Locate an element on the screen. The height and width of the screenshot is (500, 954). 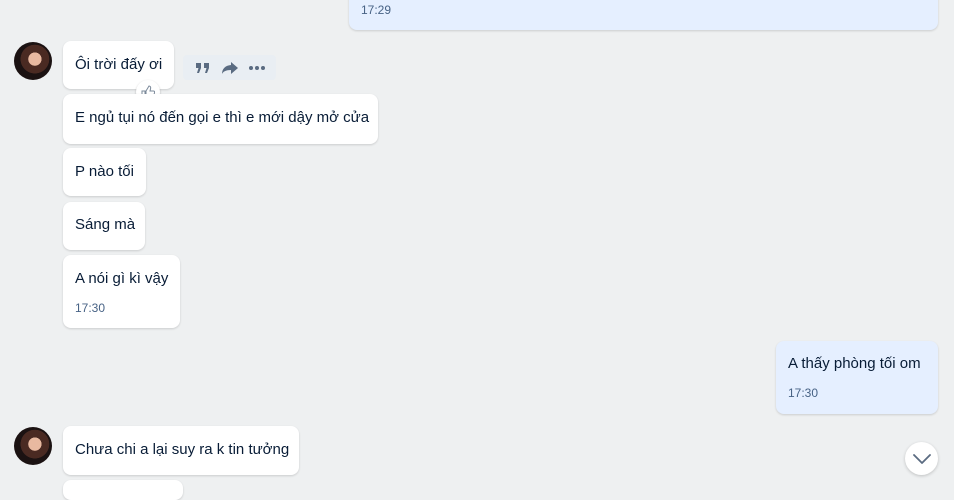
message-bubble-outgoing: 17:29 is located at coordinates (643, 15).